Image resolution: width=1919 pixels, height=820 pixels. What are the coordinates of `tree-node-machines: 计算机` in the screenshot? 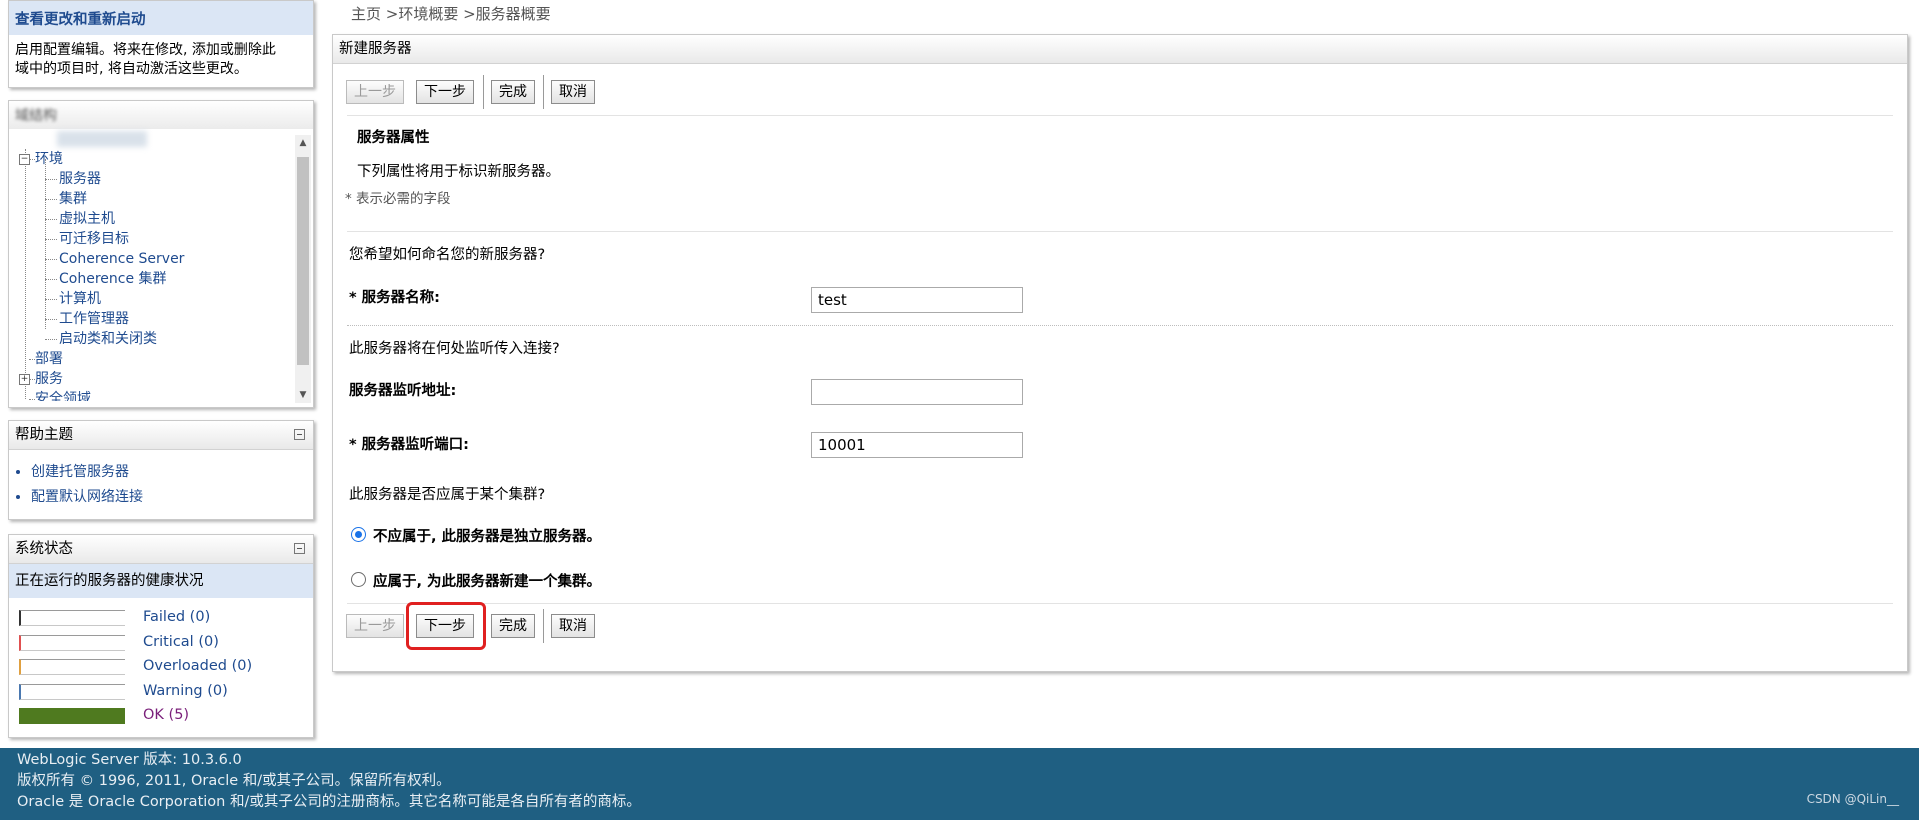 It's located at (153, 299).